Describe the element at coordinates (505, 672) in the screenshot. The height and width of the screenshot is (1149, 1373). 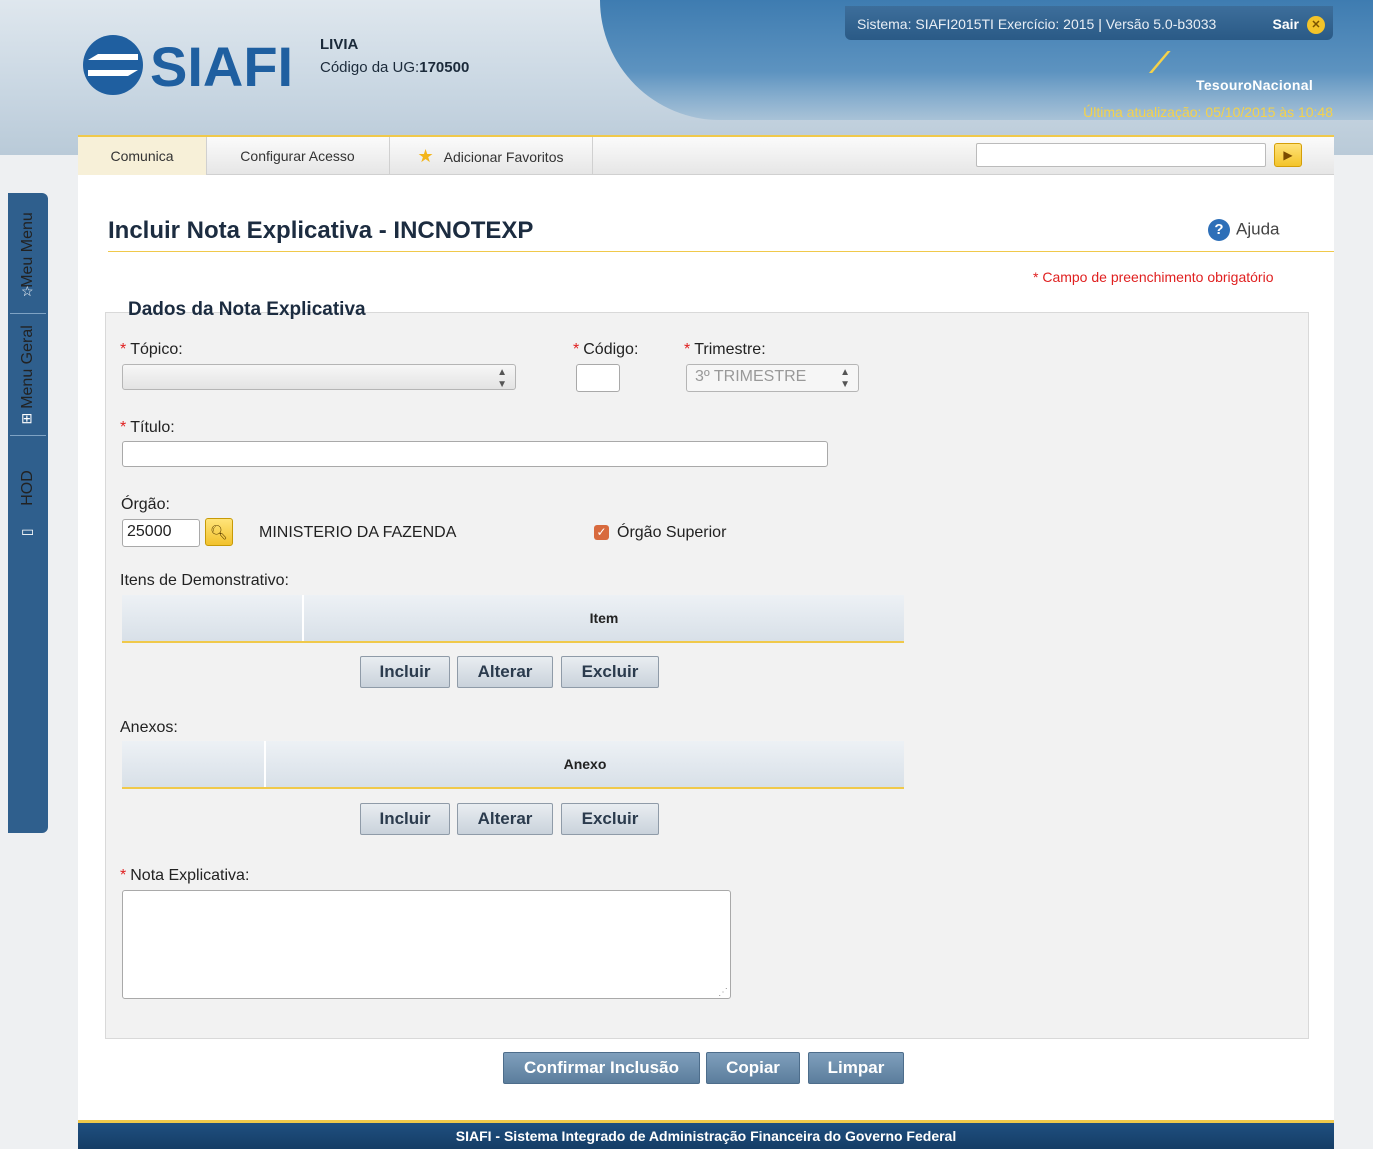
I see `itens-alterar-button: Alterar` at that location.